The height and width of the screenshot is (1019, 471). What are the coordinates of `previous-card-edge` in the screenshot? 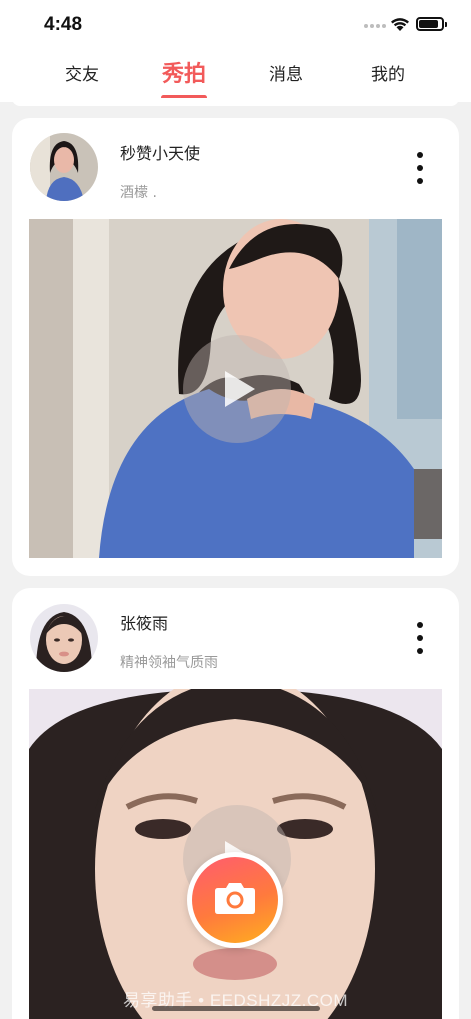 It's located at (235, 102).